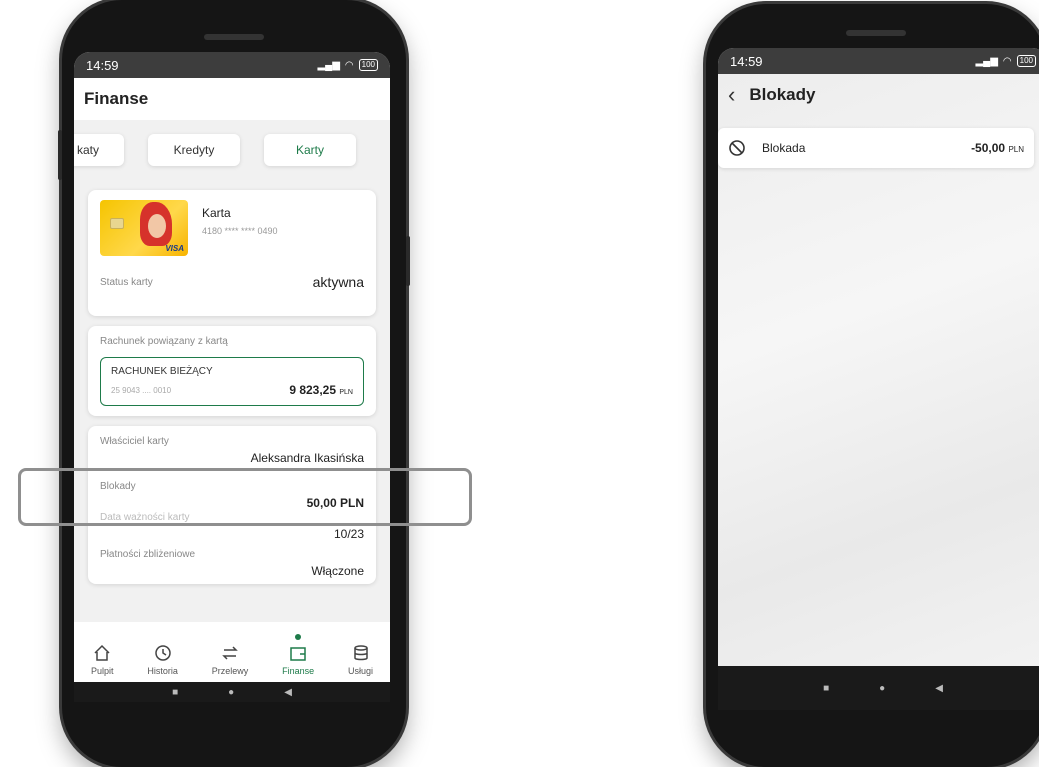 This screenshot has height=767, width=1039. Describe the element at coordinates (313, 390) in the screenshot. I see `account-balance: 9 823,25` at that location.